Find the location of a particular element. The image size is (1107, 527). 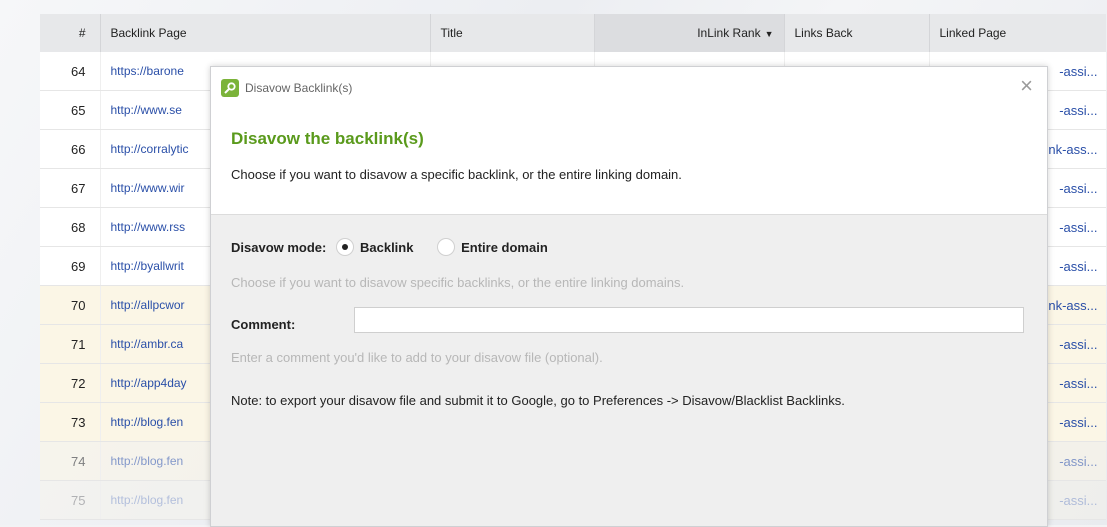

dialog-window-title: Disavow Backlink(s) is located at coordinates (299, 88).